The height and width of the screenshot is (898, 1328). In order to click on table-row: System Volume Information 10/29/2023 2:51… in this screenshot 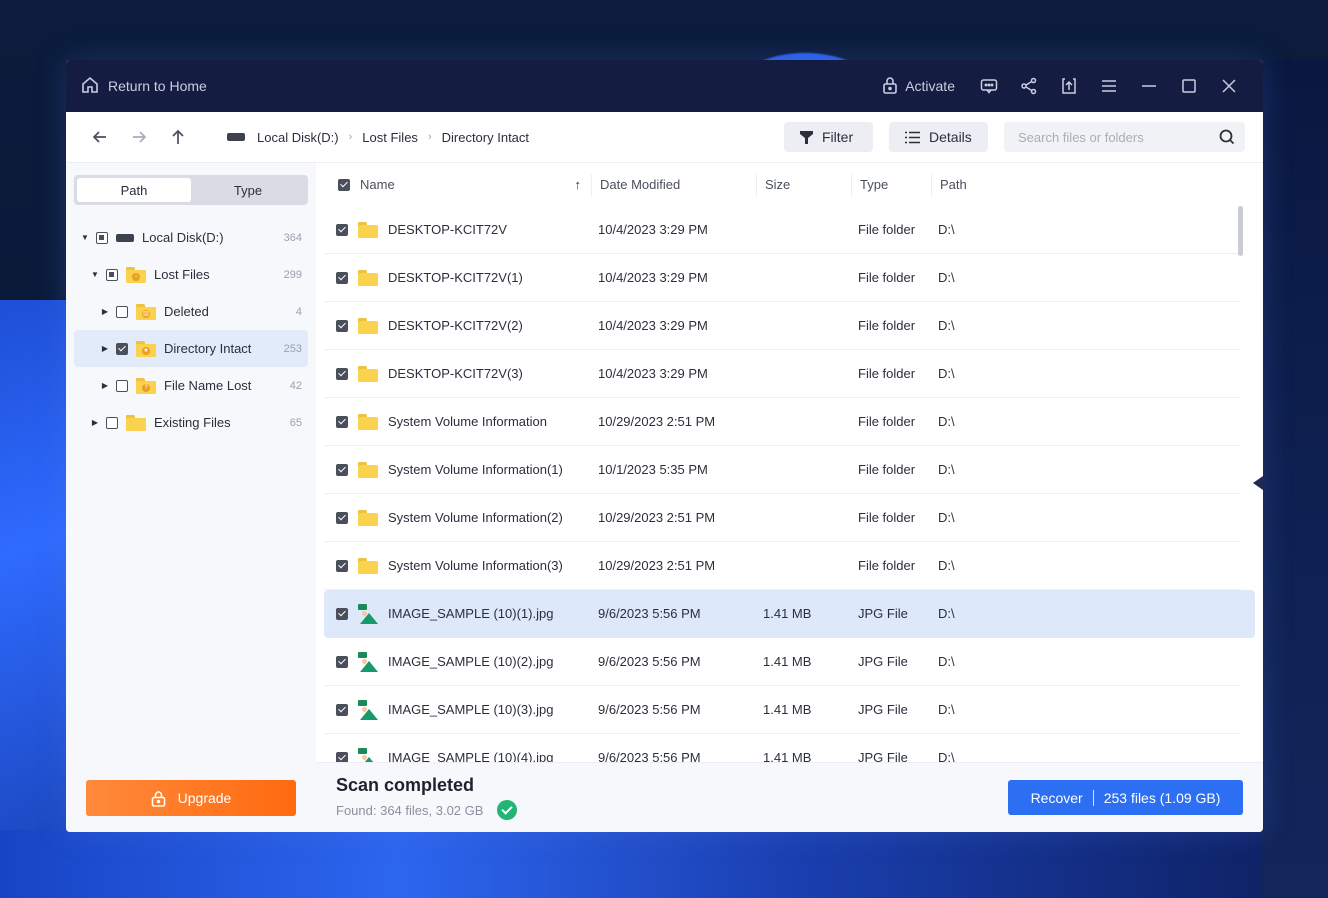, I will do `click(782, 422)`.